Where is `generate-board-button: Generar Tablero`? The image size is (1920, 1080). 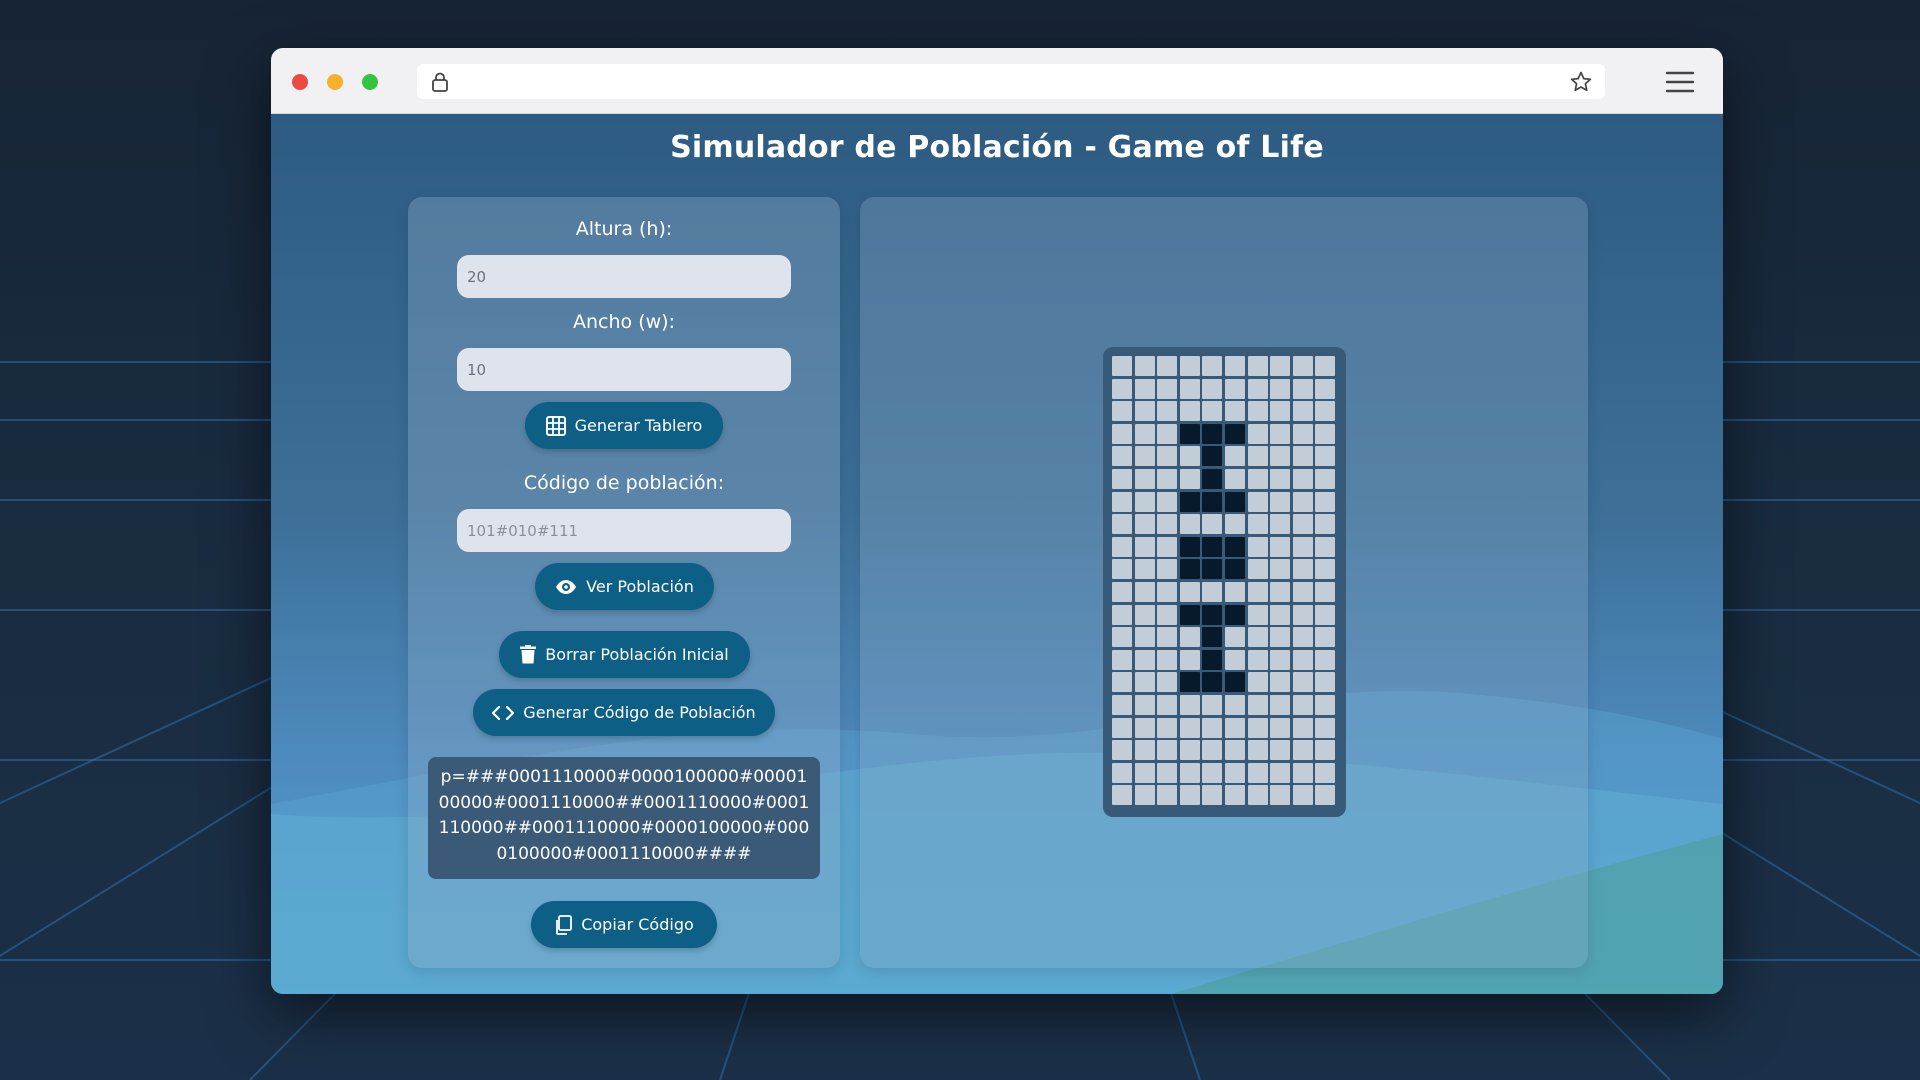
generate-board-button: Generar Tablero is located at coordinates (624, 425).